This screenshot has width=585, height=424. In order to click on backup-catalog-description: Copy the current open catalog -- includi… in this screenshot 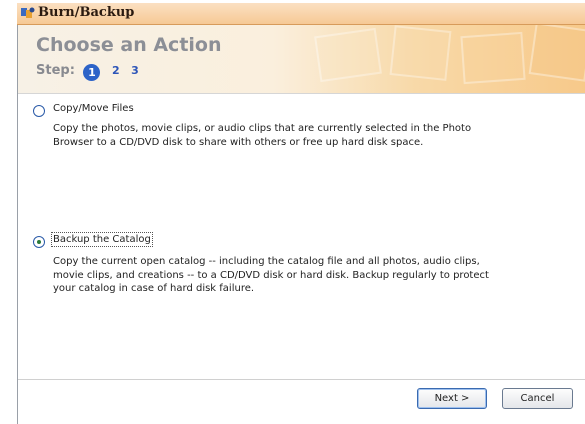, I will do `click(271, 275)`.